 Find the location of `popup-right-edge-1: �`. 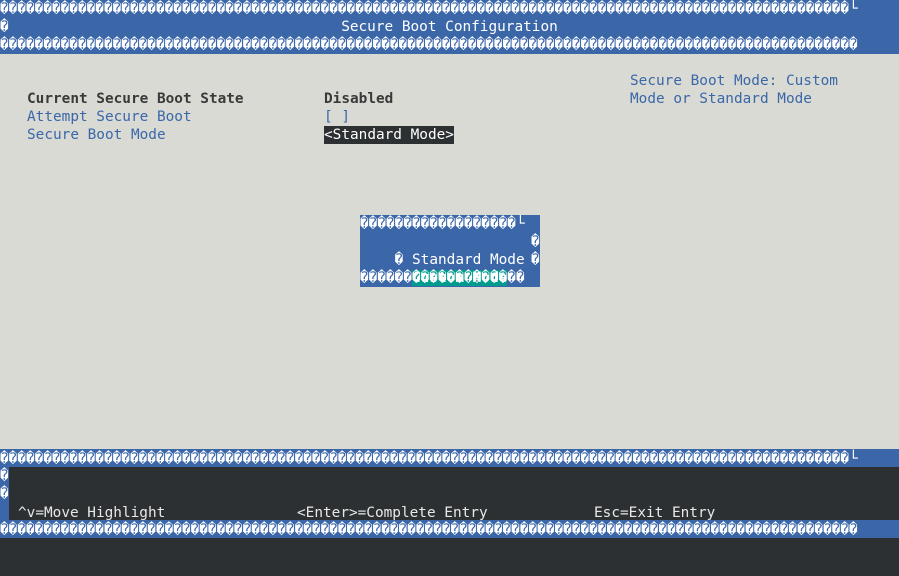

popup-right-edge-1: � is located at coordinates (535, 242).